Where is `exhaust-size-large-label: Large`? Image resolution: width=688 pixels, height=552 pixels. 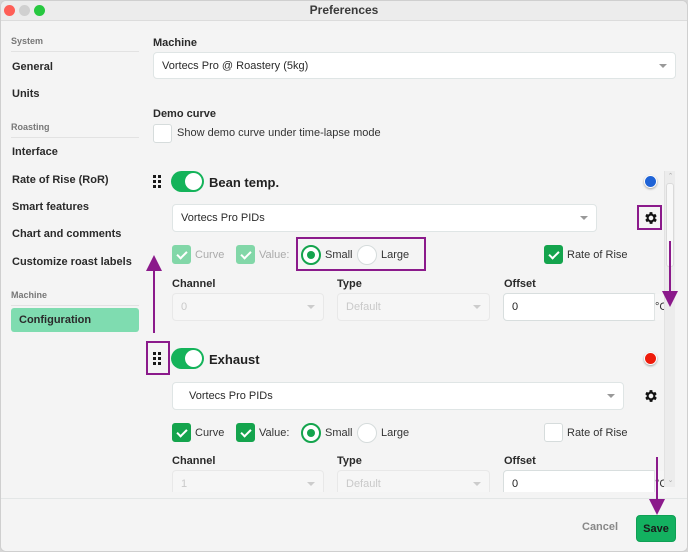 exhaust-size-large-label: Large is located at coordinates (395, 433).